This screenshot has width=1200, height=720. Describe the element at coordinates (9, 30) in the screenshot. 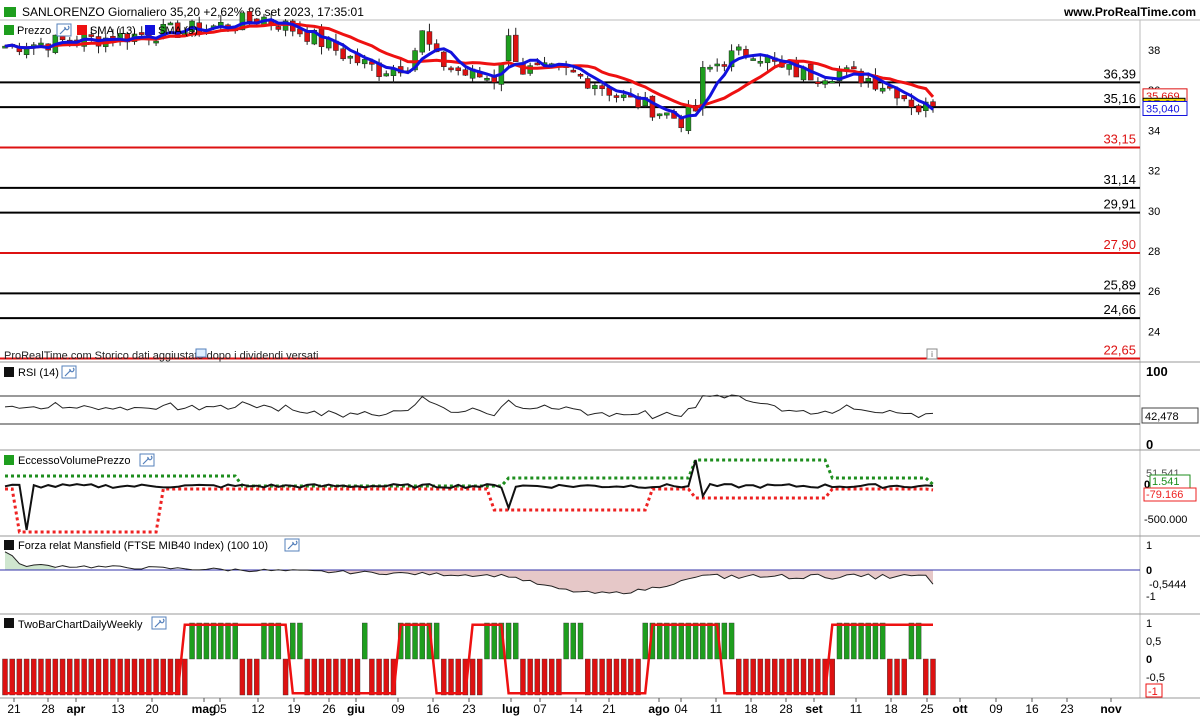

I see `legend-swatch-prezzo` at that location.